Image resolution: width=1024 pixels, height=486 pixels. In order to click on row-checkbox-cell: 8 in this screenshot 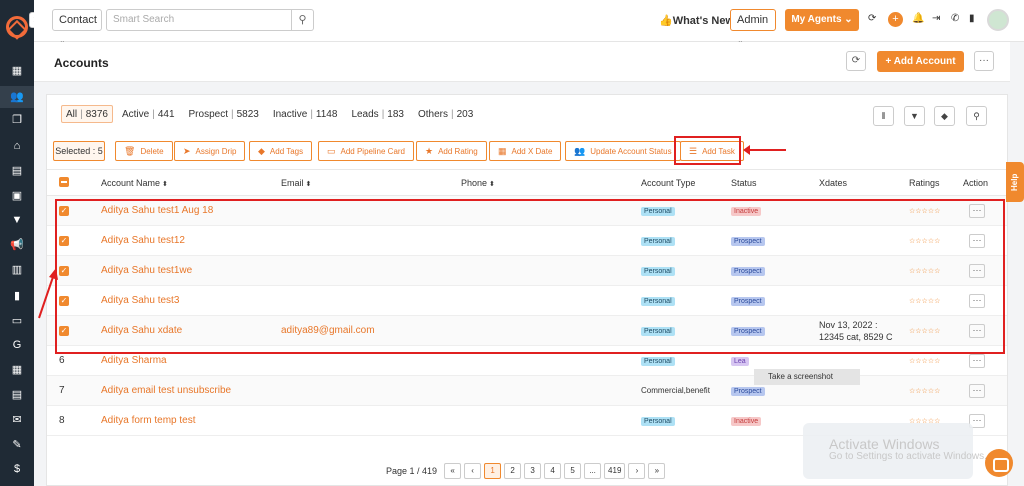, I will do `click(71, 420)`.